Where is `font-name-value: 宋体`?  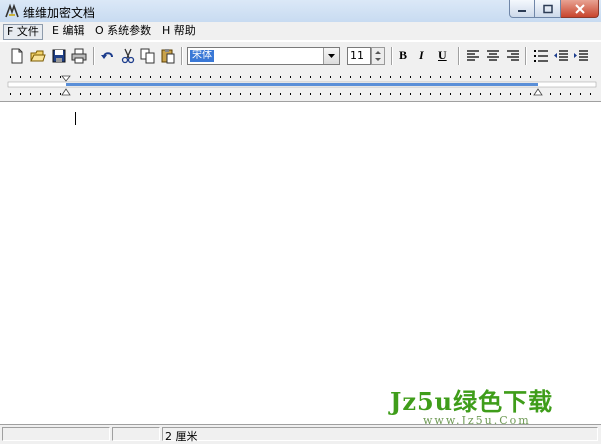
font-name-value: 宋体 is located at coordinates (202, 56).